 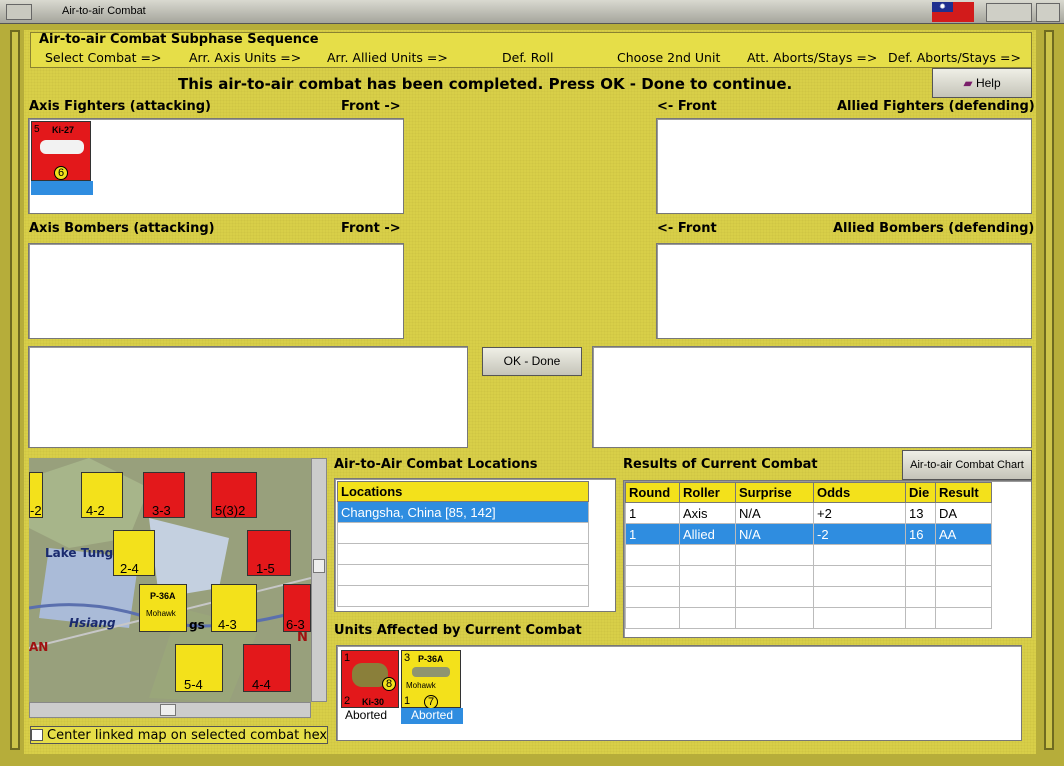 What do you see at coordinates (1048, 12) in the screenshot?
I see `close-button` at bounding box center [1048, 12].